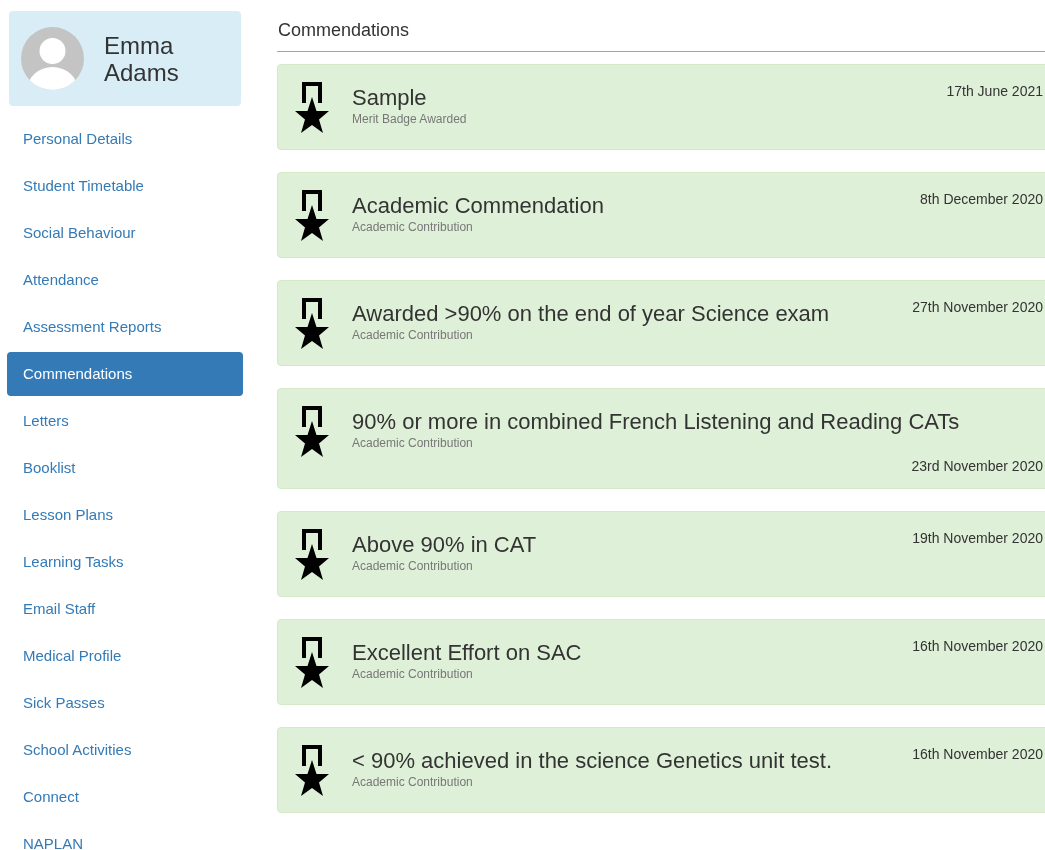 The width and height of the screenshot is (1045, 850). Describe the element at coordinates (977, 539) in the screenshot. I see `commendation-date: 19th November 2020` at that location.